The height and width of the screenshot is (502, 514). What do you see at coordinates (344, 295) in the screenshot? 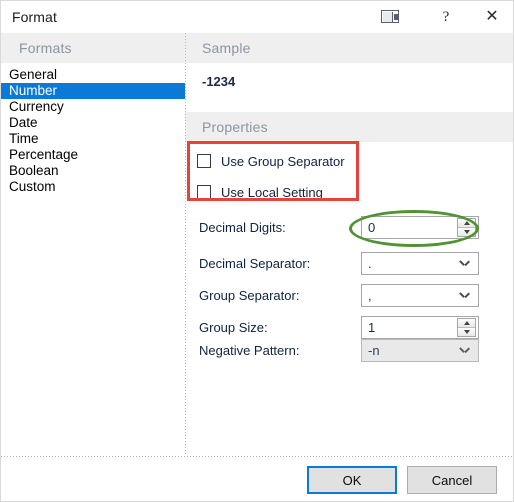
I see `field-row-group-separator: Group Separator: ,` at bounding box center [344, 295].